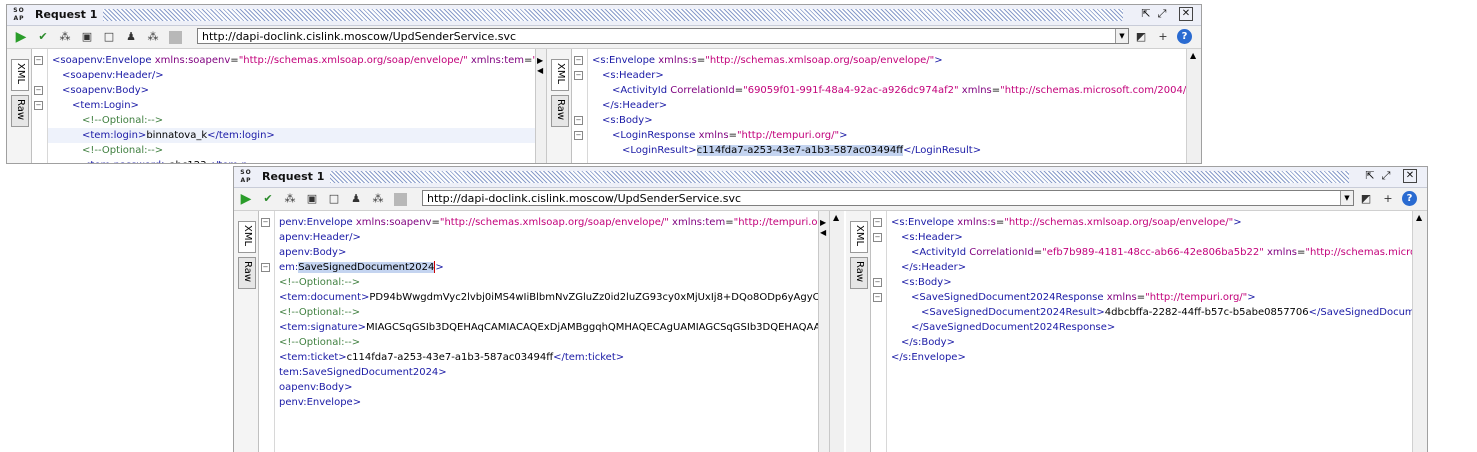 The height and width of the screenshot is (452, 1477). What do you see at coordinates (320, 237) in the screenshot?
I see `xml-line: apenv:Header/>` at bounding box center [320, 237].